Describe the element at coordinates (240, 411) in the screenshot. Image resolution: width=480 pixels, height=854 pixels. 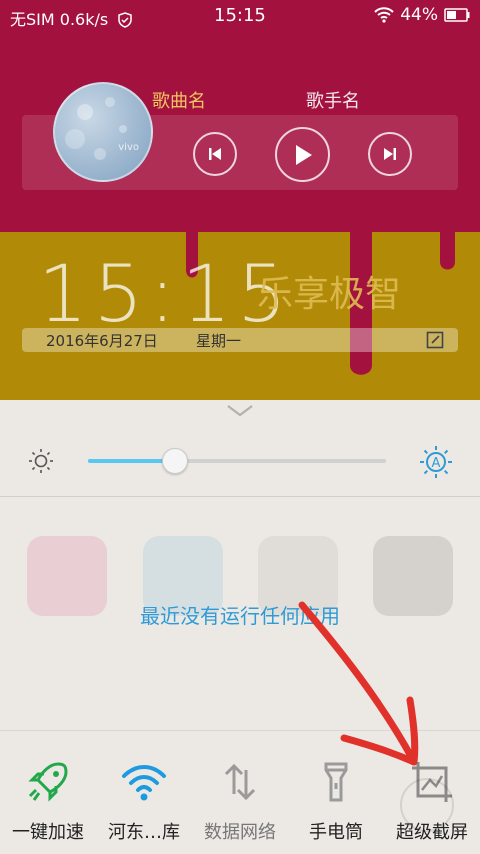
I see `collapse-chevron-icon` at that location.